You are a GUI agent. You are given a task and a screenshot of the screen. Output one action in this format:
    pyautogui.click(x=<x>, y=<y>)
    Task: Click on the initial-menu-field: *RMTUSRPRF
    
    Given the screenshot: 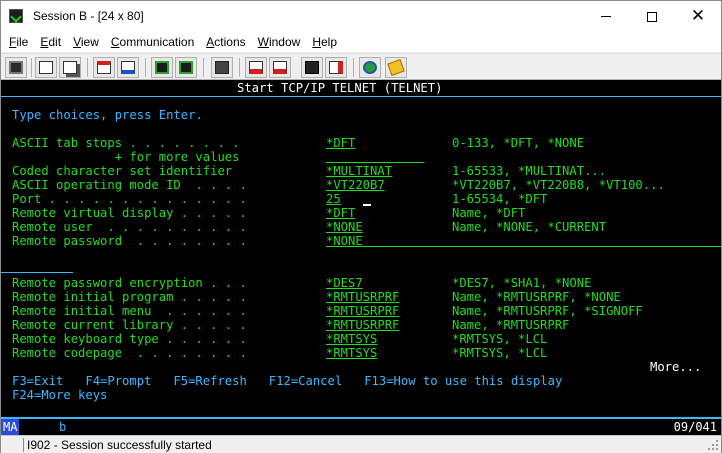 What is the action you would take?
    pyautogui.click(x=375, y=311)
    